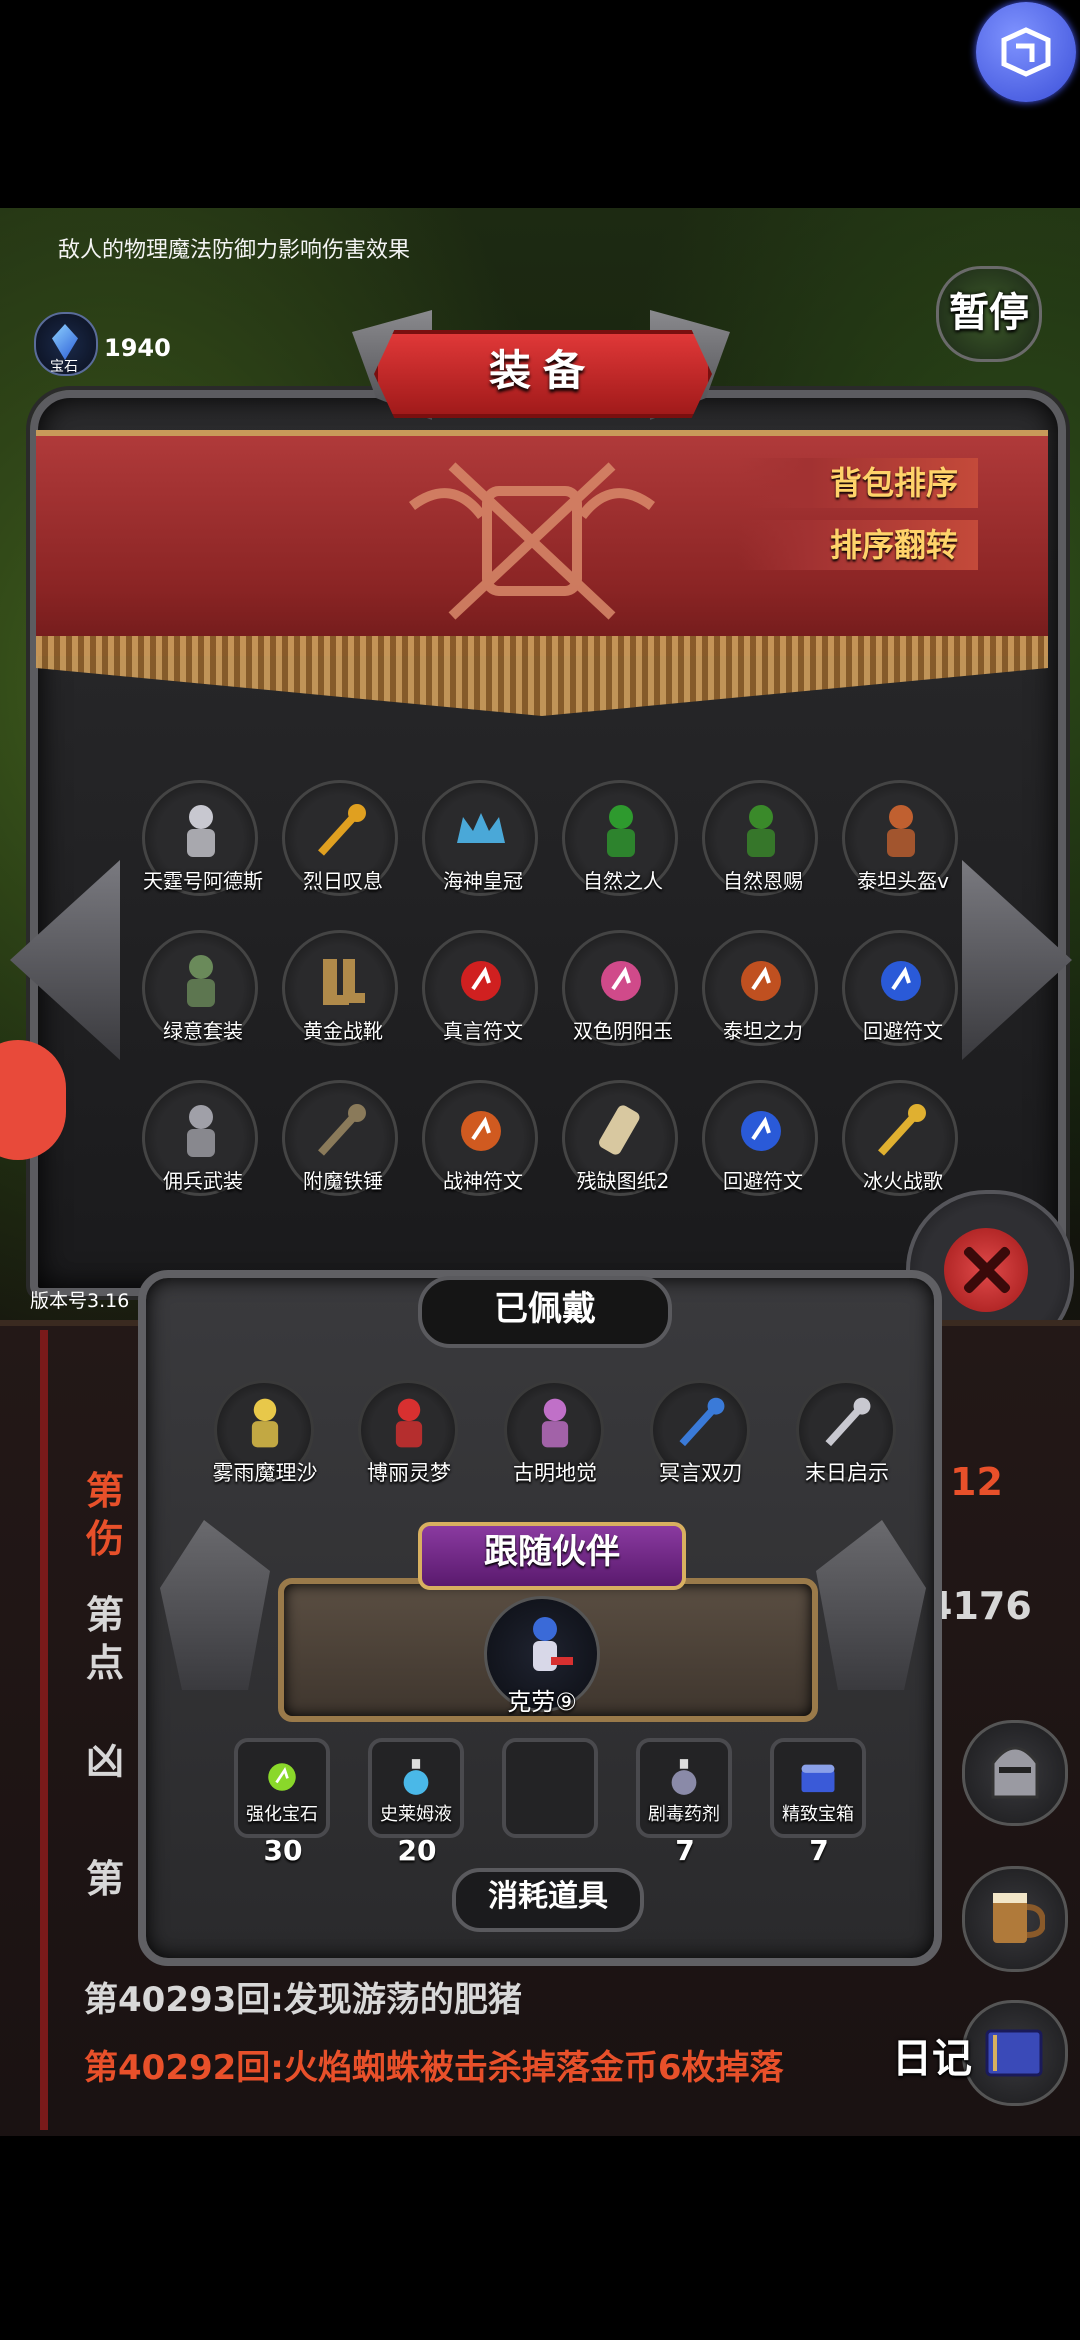  Describe the element at coordinates (409, 1423) in the screenshot. I see `shrine-maiden-icon` at that location.